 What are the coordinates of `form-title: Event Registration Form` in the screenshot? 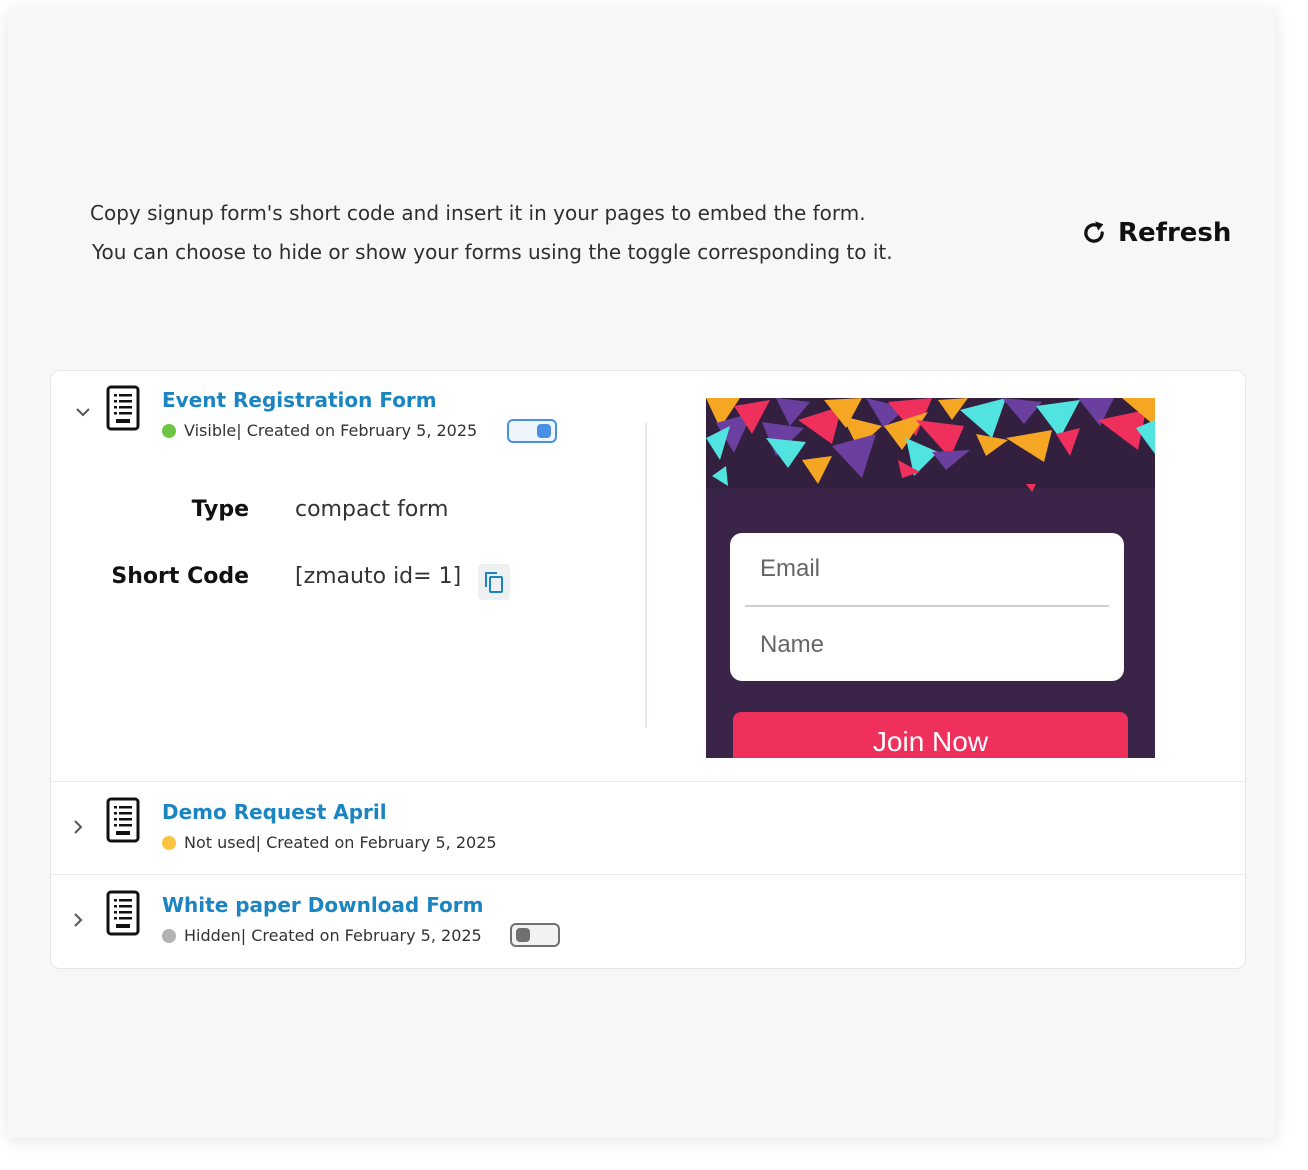 It's located at (299, 400).